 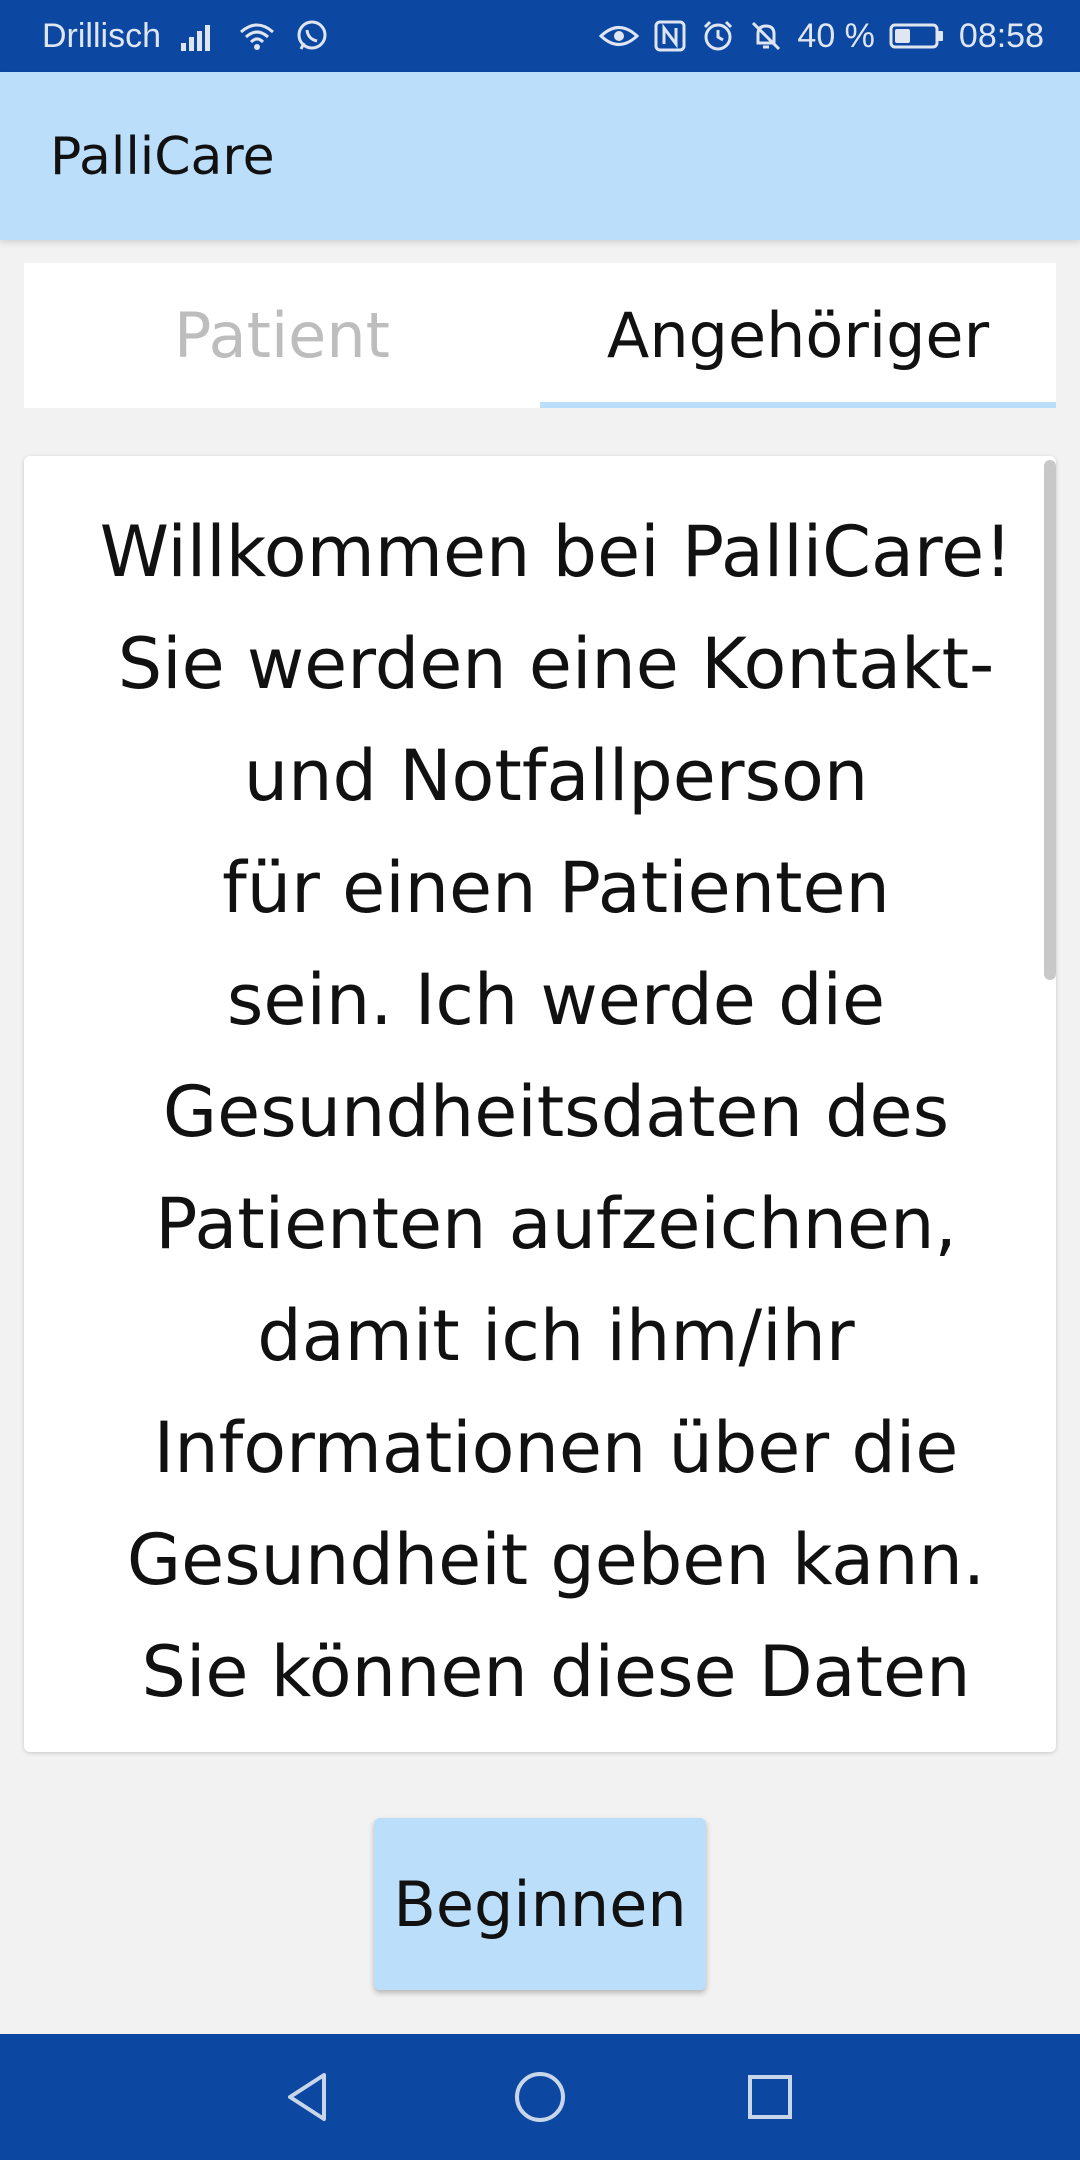 I want to click on eye-icon, so click(x=619, y=36).